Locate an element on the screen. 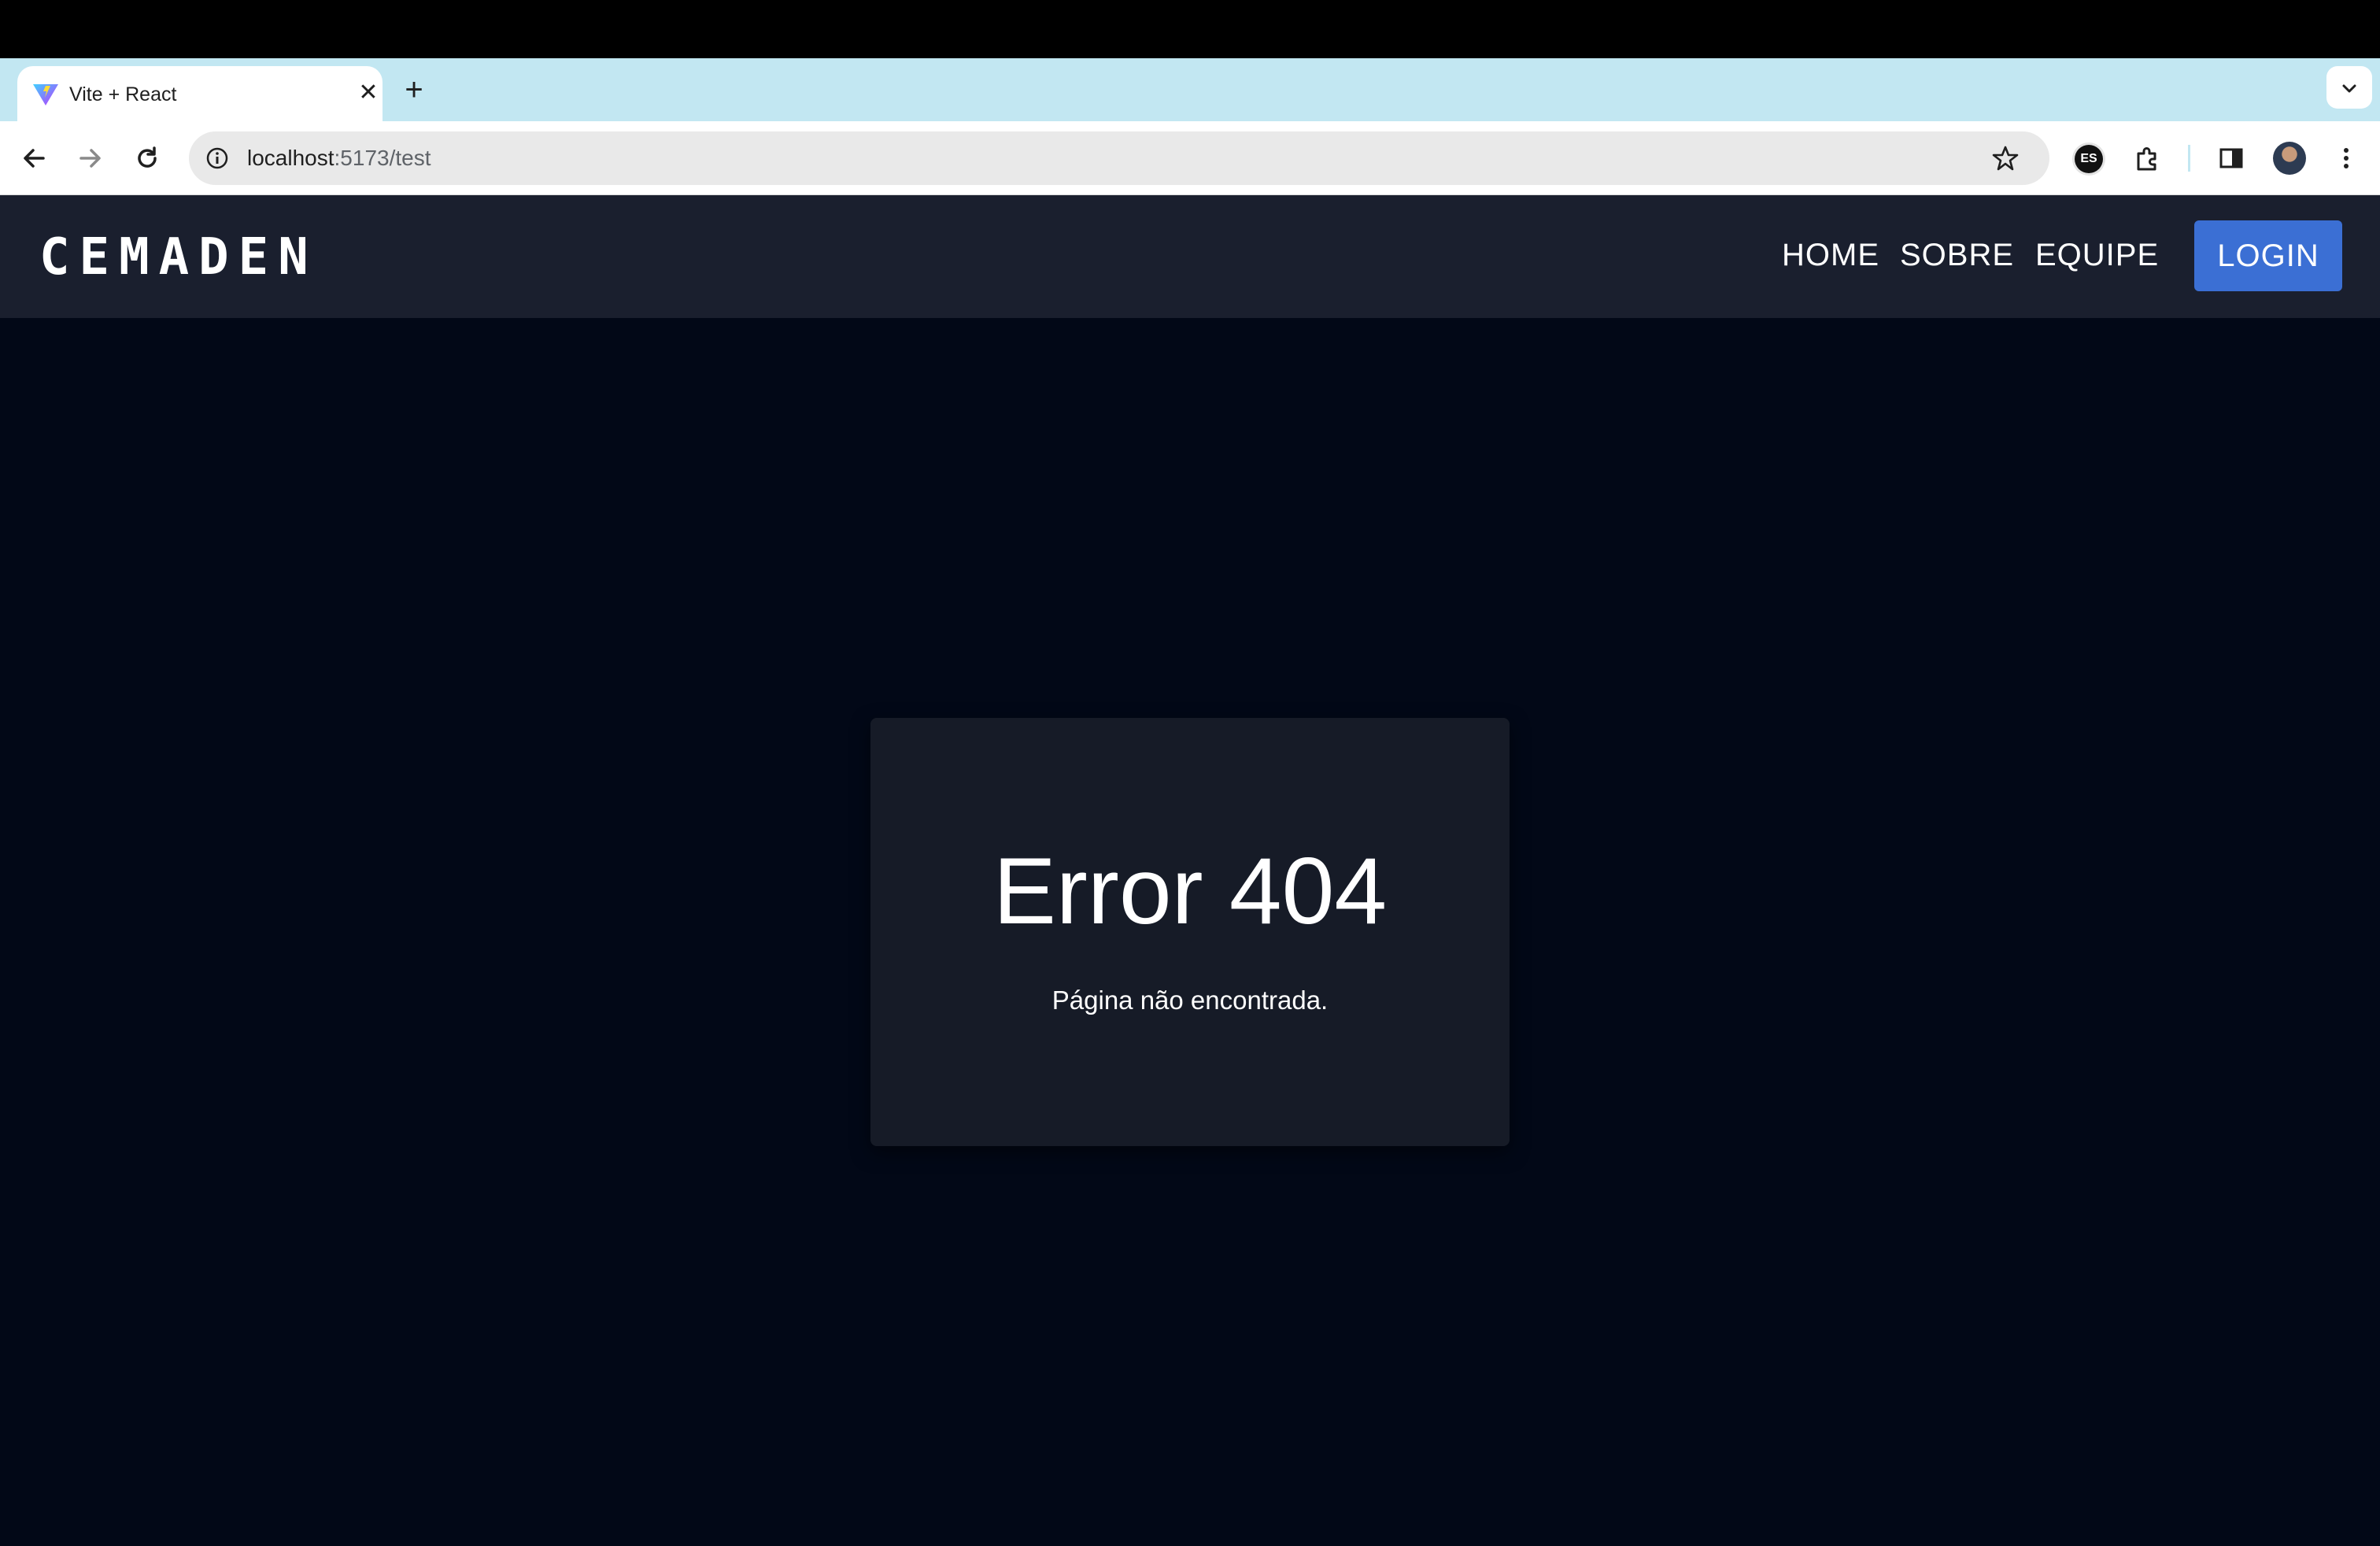  url-host: localhost is located at coordinates (290, 158).